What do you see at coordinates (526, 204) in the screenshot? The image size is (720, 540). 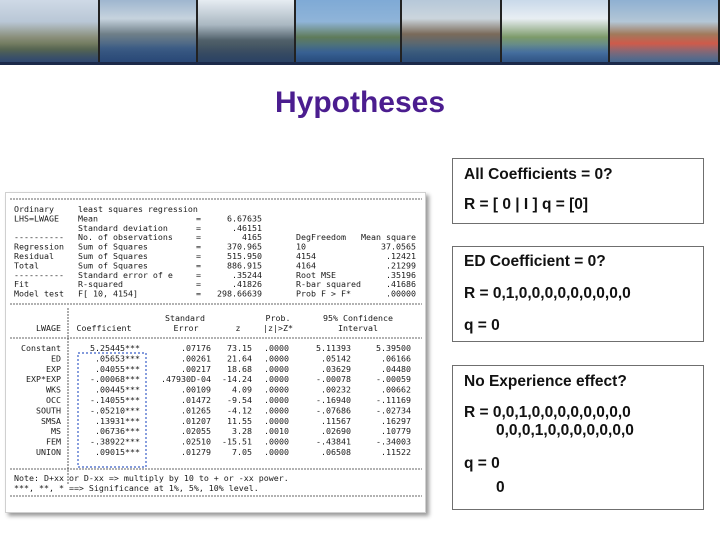 I see `restriction-matrix: R = [ 0 | I ] q = [0]` at bounding box center [526, 204].